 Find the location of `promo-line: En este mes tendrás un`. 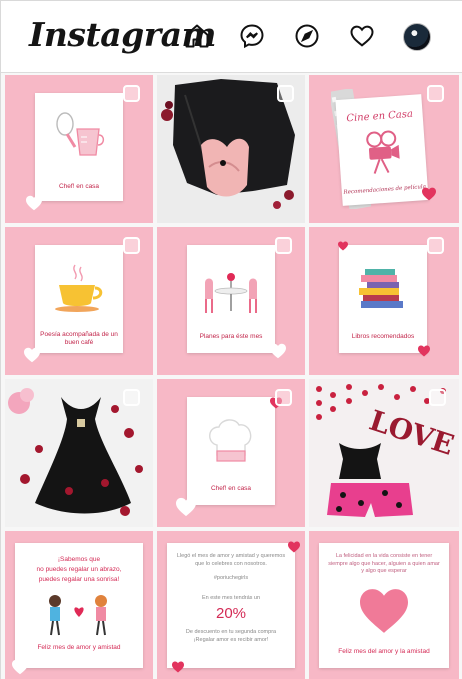

promo-line: En este mes tendrás un is located at coordinates (231, 598).